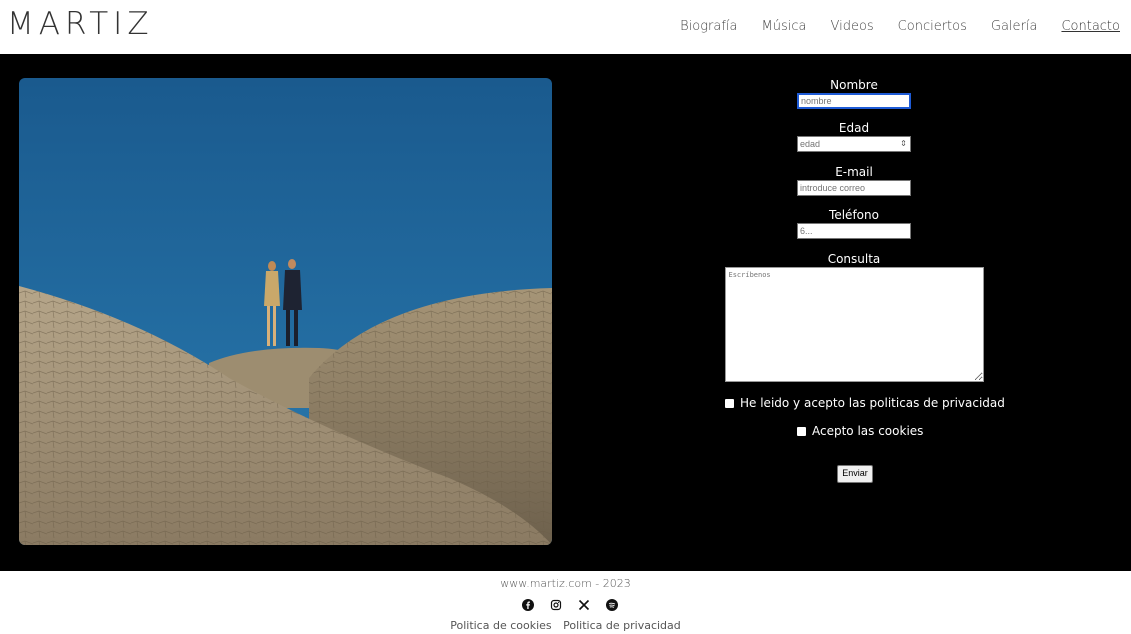 The image size is (1131, 634). I want to click on instagram-icon, so click(556, 605).